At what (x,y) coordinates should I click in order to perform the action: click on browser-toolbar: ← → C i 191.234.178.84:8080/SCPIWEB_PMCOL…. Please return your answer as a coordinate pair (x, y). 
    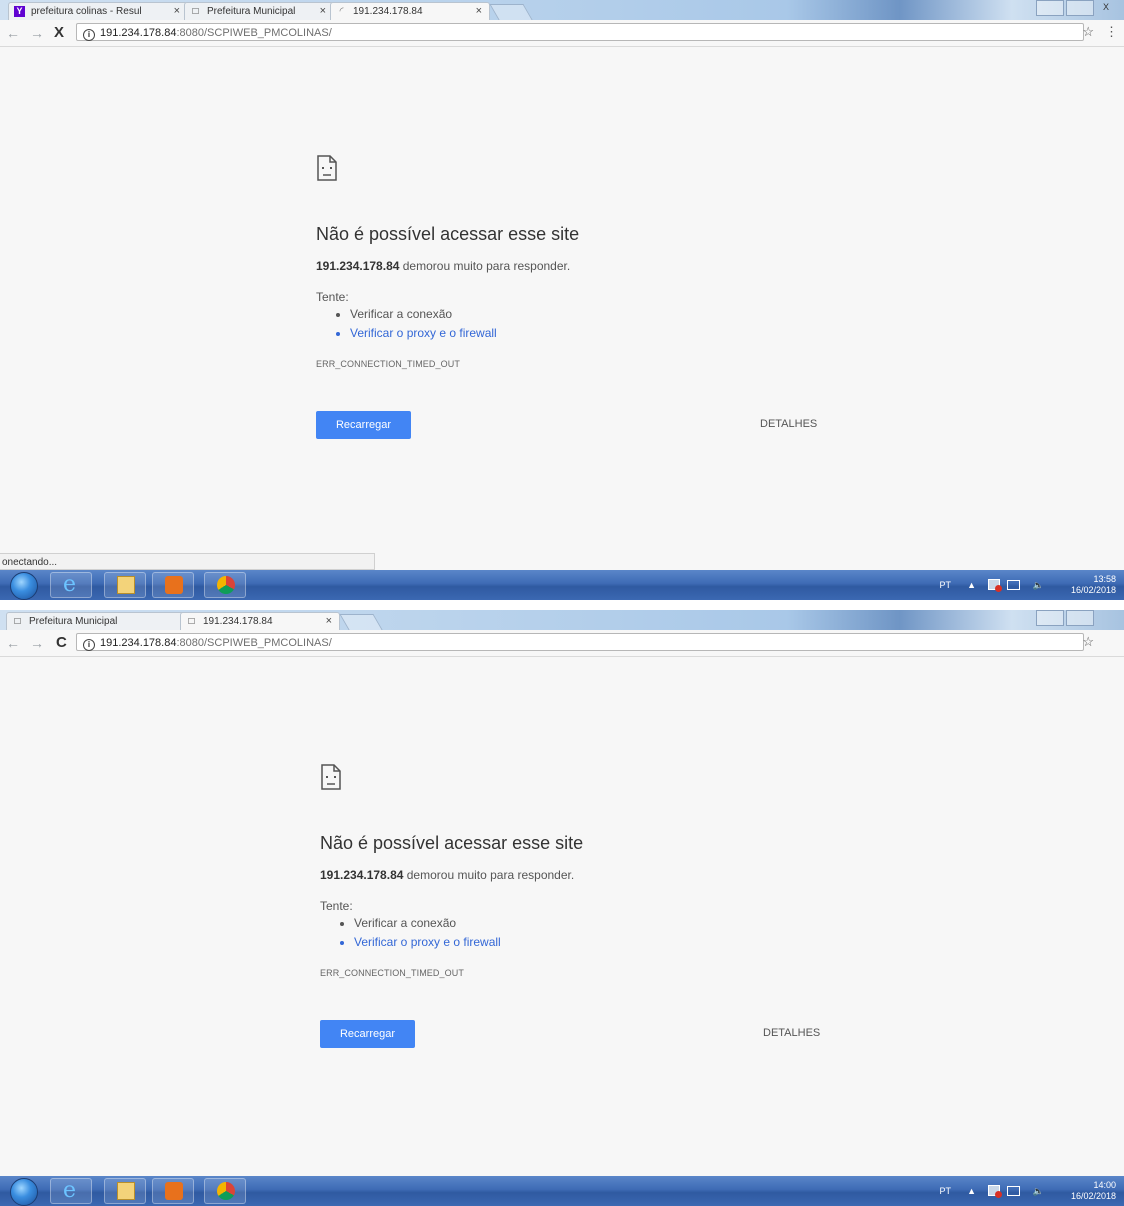
    Looking at the image, I should click on (562, 643).